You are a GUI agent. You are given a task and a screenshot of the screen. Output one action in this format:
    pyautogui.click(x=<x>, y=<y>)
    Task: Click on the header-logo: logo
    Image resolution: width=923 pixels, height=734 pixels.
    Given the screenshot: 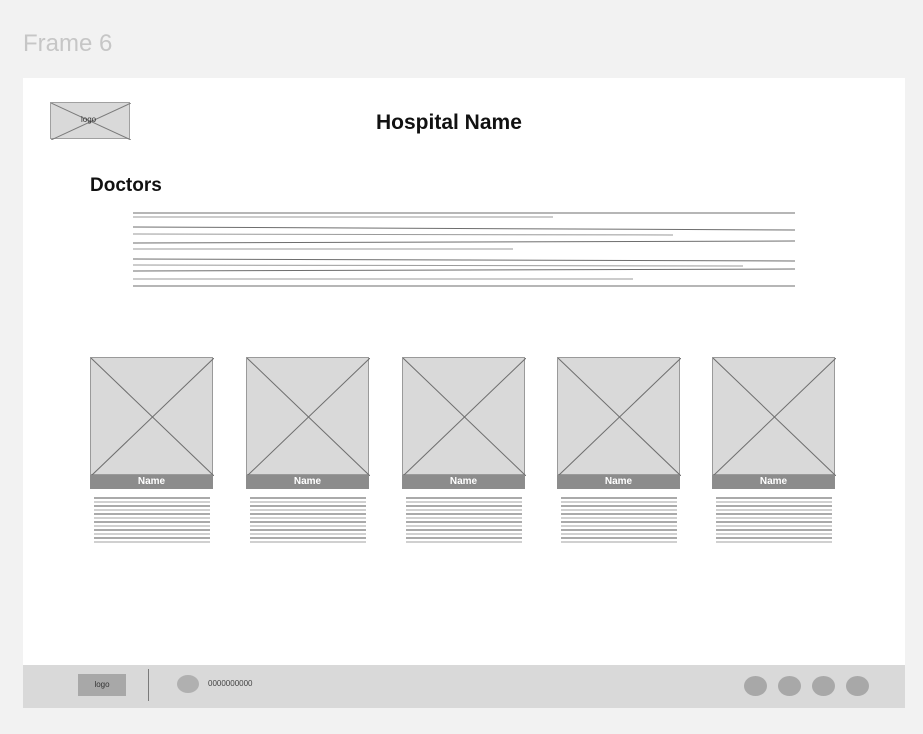 What is the action you would take?
    pyautogui.click(x=90, y=121)
    